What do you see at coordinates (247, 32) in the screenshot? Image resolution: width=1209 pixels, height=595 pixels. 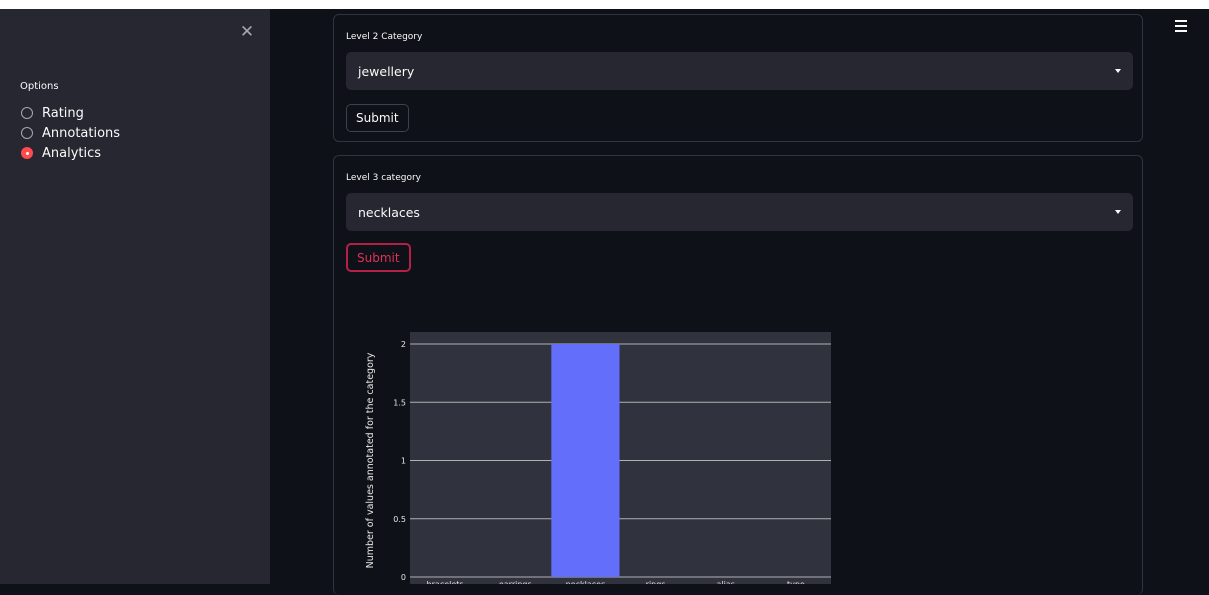 I see `close-sidebar-icon: ✕` at bounding box center [247, 32].